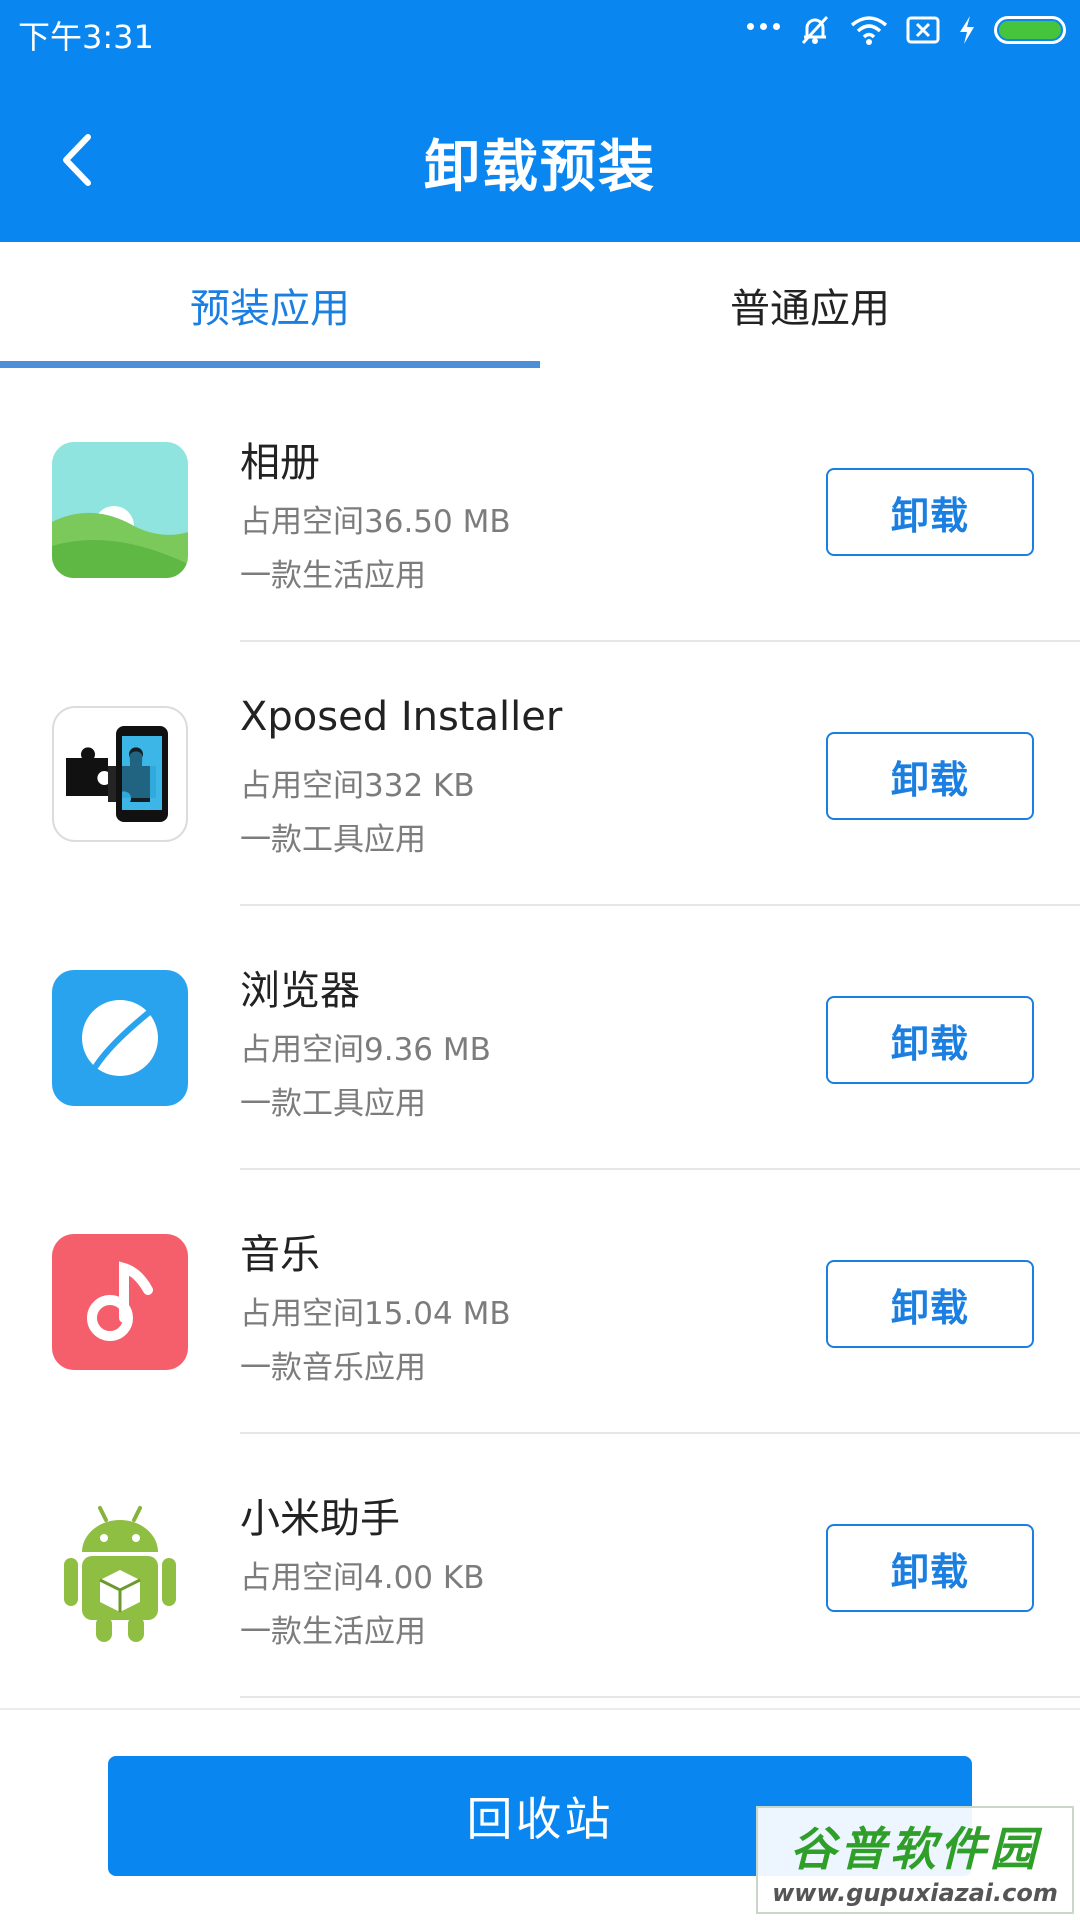 The height and width of the screenshot is (1920, 1080). Describe the element at coordinates (375, 1314) in the screenshot. I see `app-size: 占用空间15.04 MB` at that location.